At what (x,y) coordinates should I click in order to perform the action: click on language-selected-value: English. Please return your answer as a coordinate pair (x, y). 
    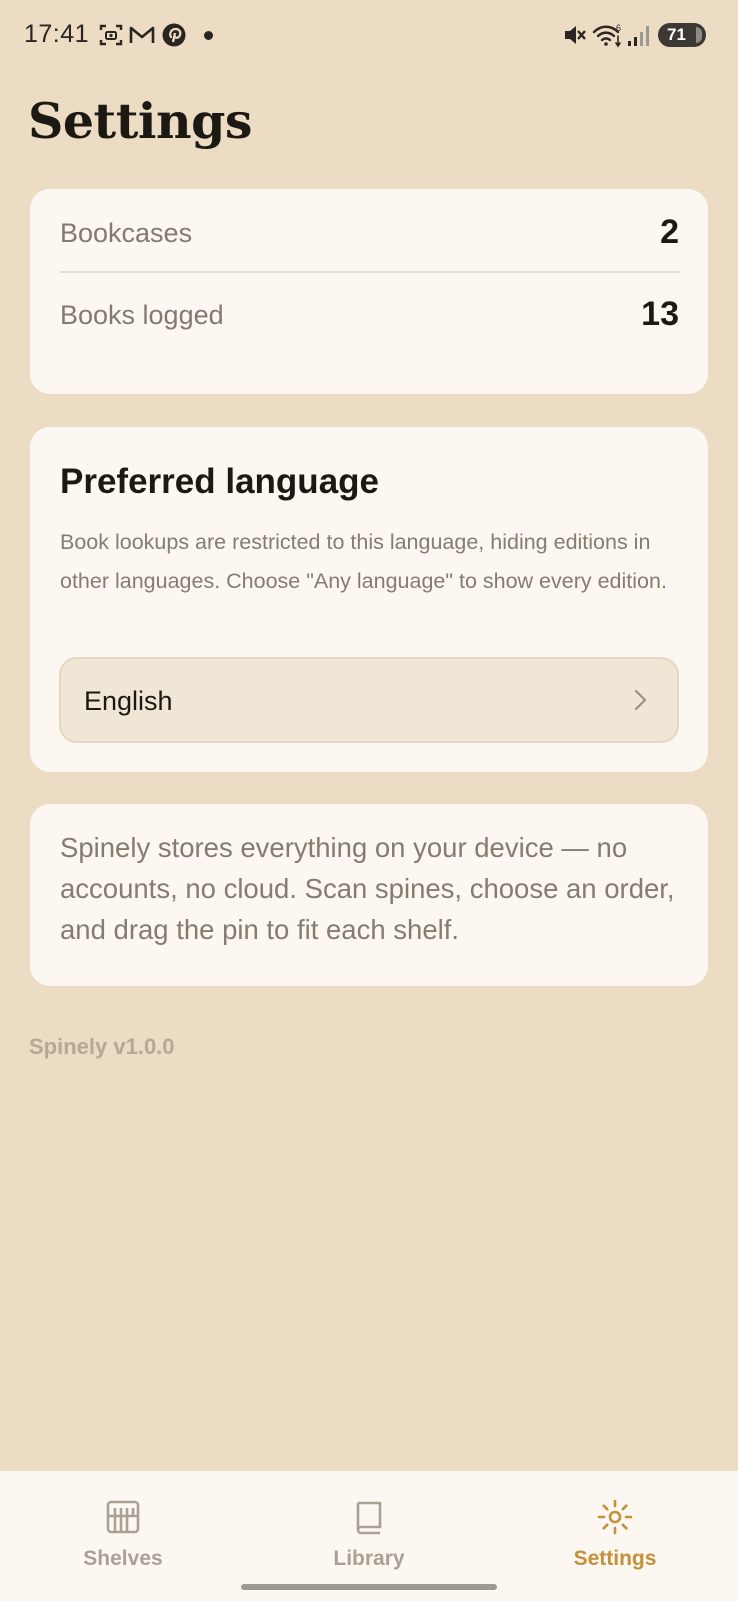
    Looking at the image, I should click on (128, 701).